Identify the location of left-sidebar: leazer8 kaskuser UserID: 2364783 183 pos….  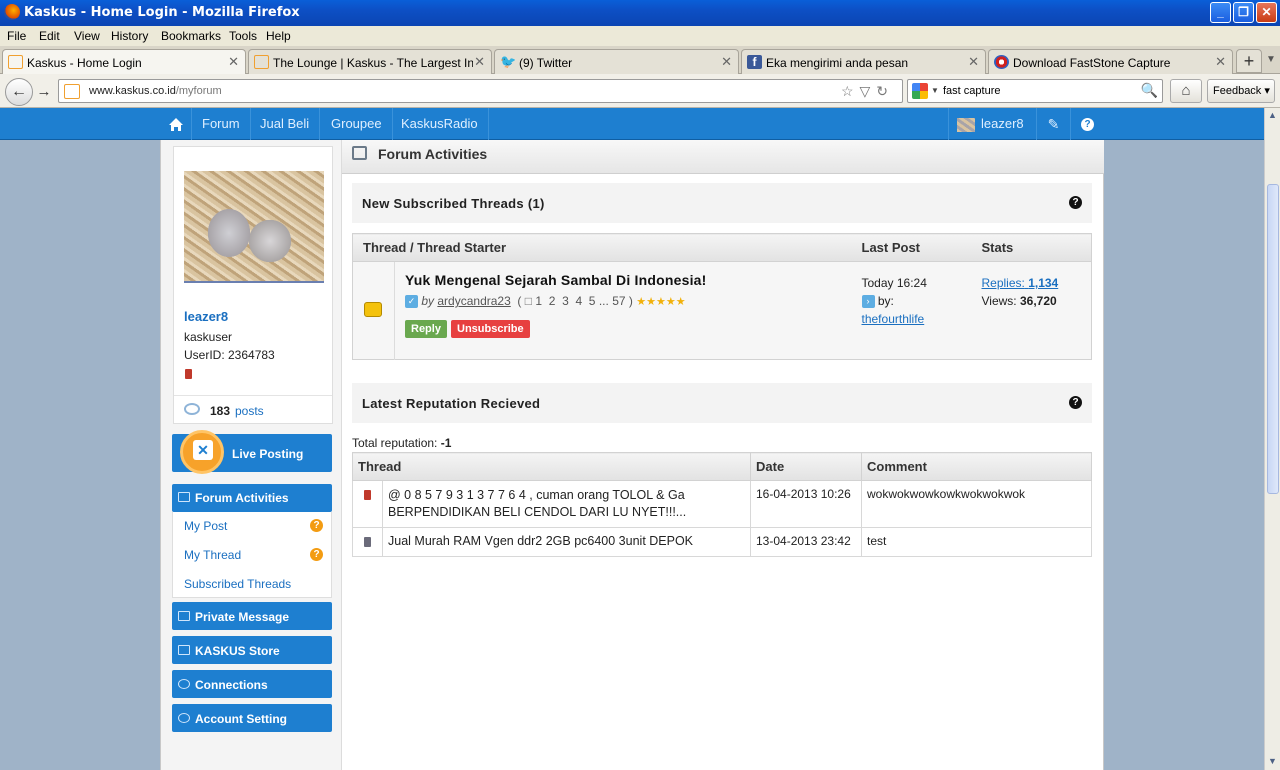
(251, 455).